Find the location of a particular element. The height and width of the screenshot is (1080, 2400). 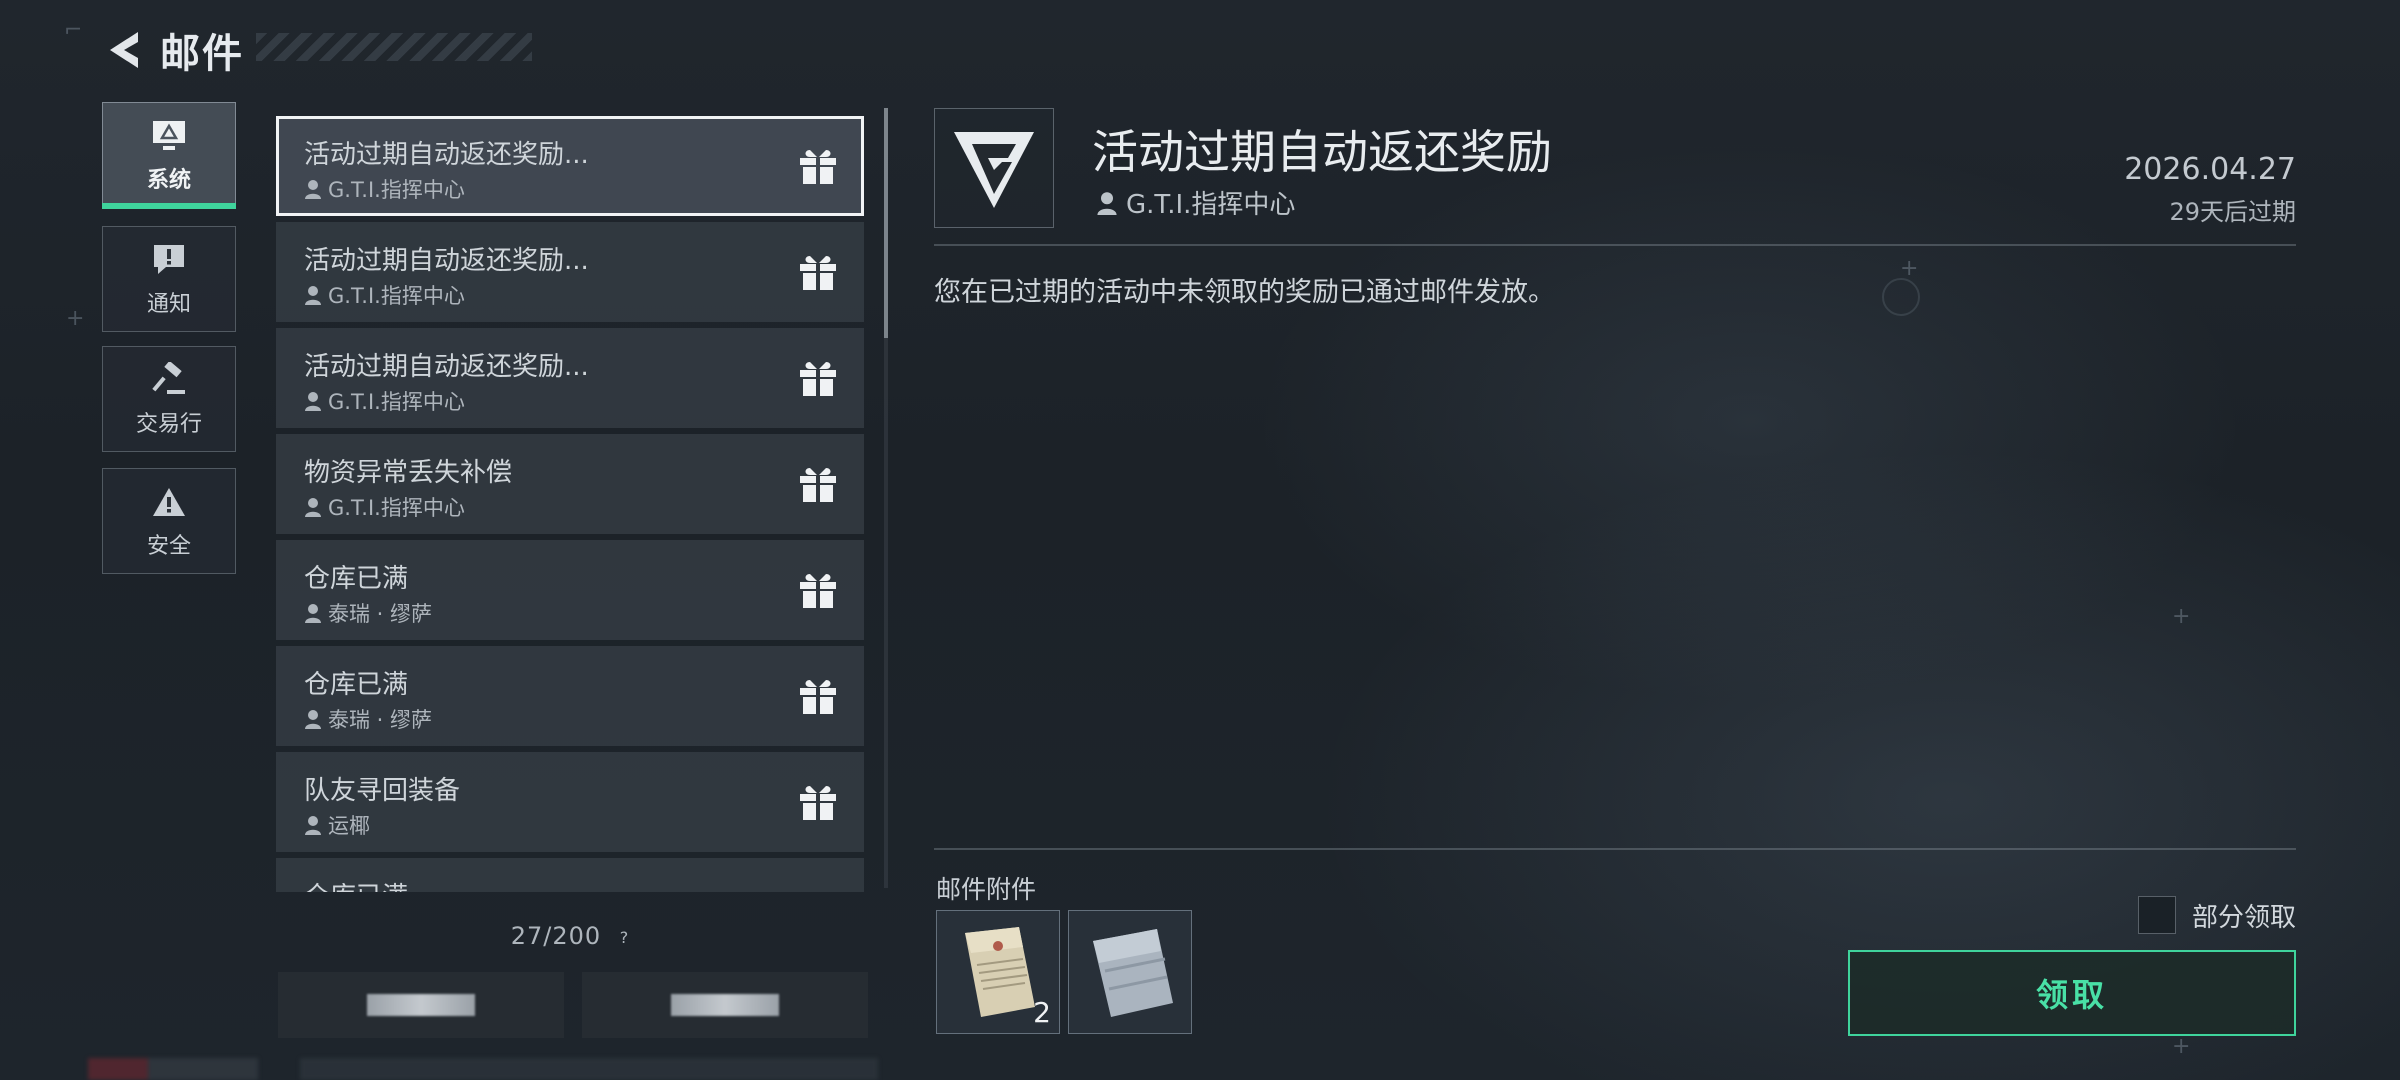

mail-detail-title: 活动过期自动返还奖励 is located at coordinates (1322, 152).